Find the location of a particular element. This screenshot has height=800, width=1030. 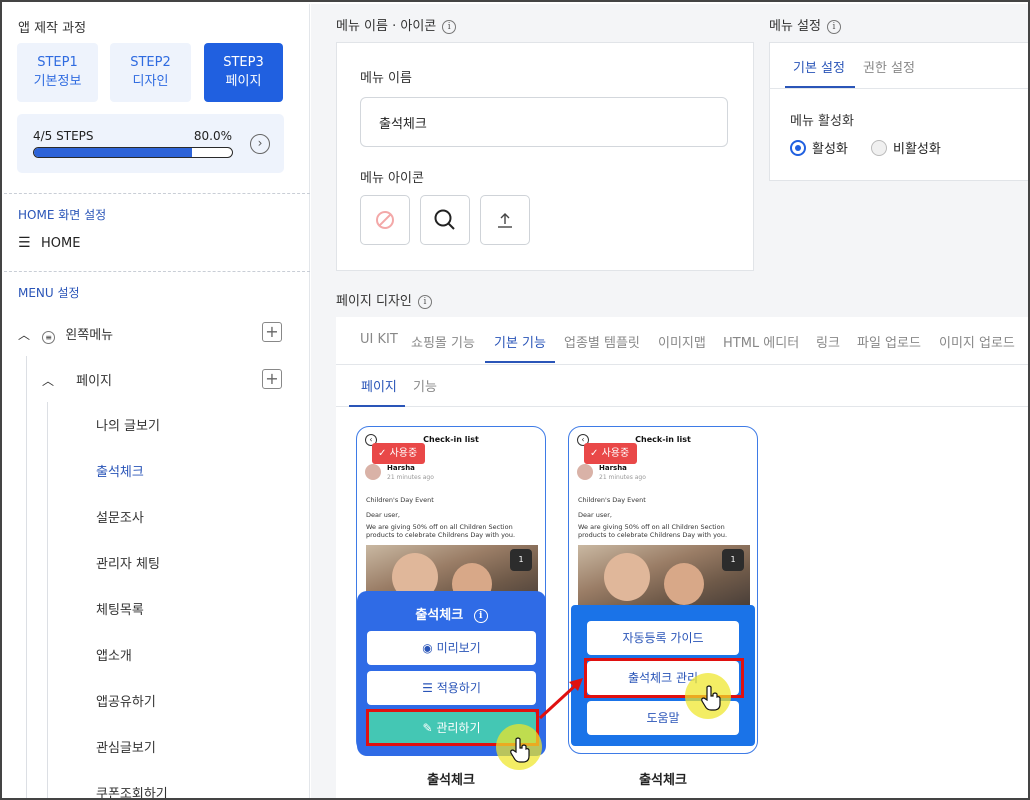

add-page-button: + is located at coordinates (272, 379).